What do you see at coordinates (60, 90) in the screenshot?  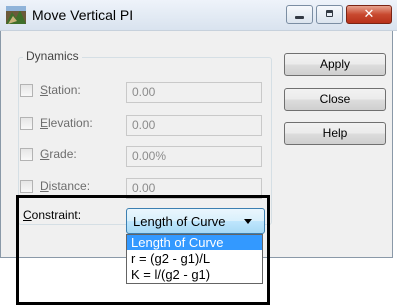 I see `station-label: Station:` at bounding box center [60, 90].